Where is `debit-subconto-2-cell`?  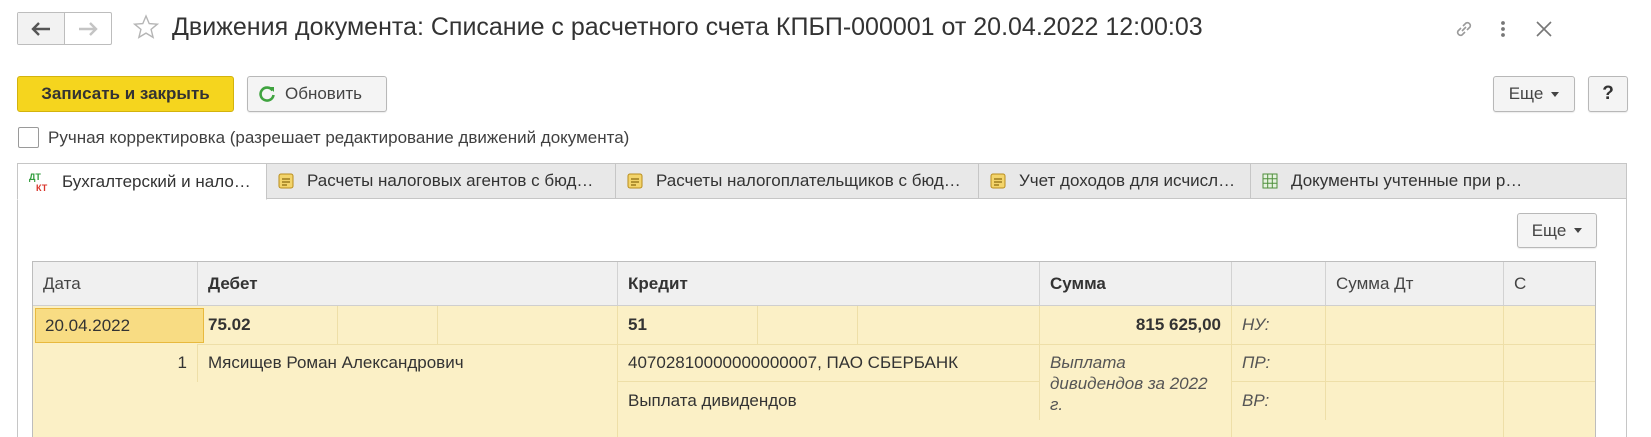
debit-subconto-2-cell is located at coordinates (408, 409).